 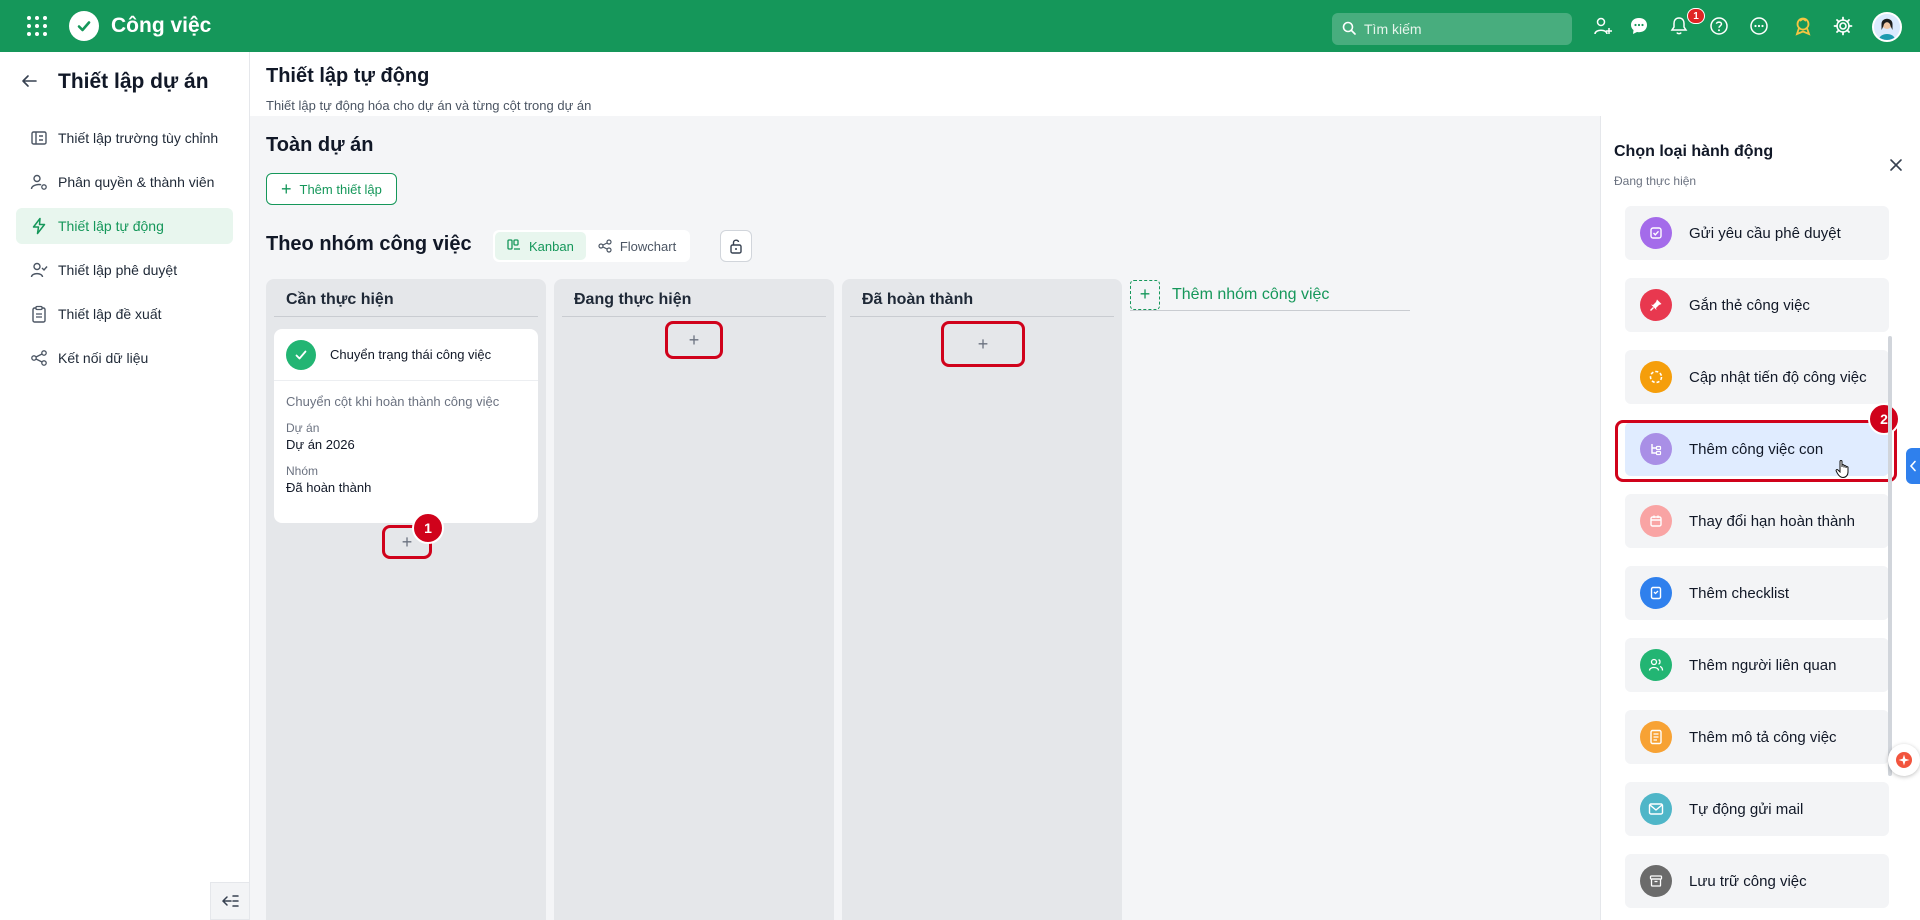 What do you see at coordinates (1757, 809) in the screenshot?
I see `action-auto-send-mail: Tự động gửi mail` at bounding box center [1757, 809].